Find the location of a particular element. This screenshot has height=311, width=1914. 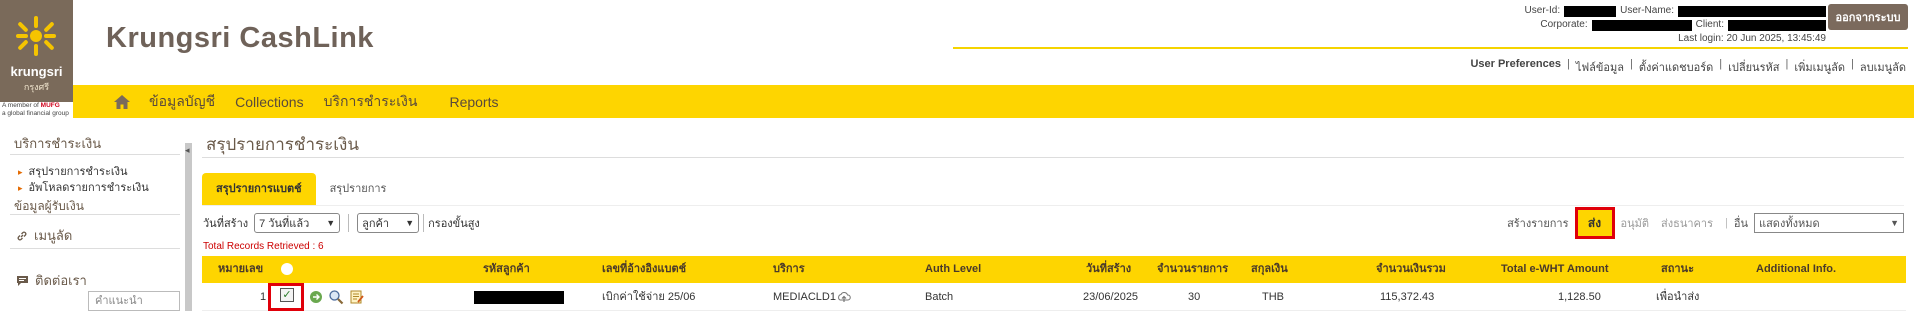

user-id-label: User-Id: is located at coordinates (1542, 10).